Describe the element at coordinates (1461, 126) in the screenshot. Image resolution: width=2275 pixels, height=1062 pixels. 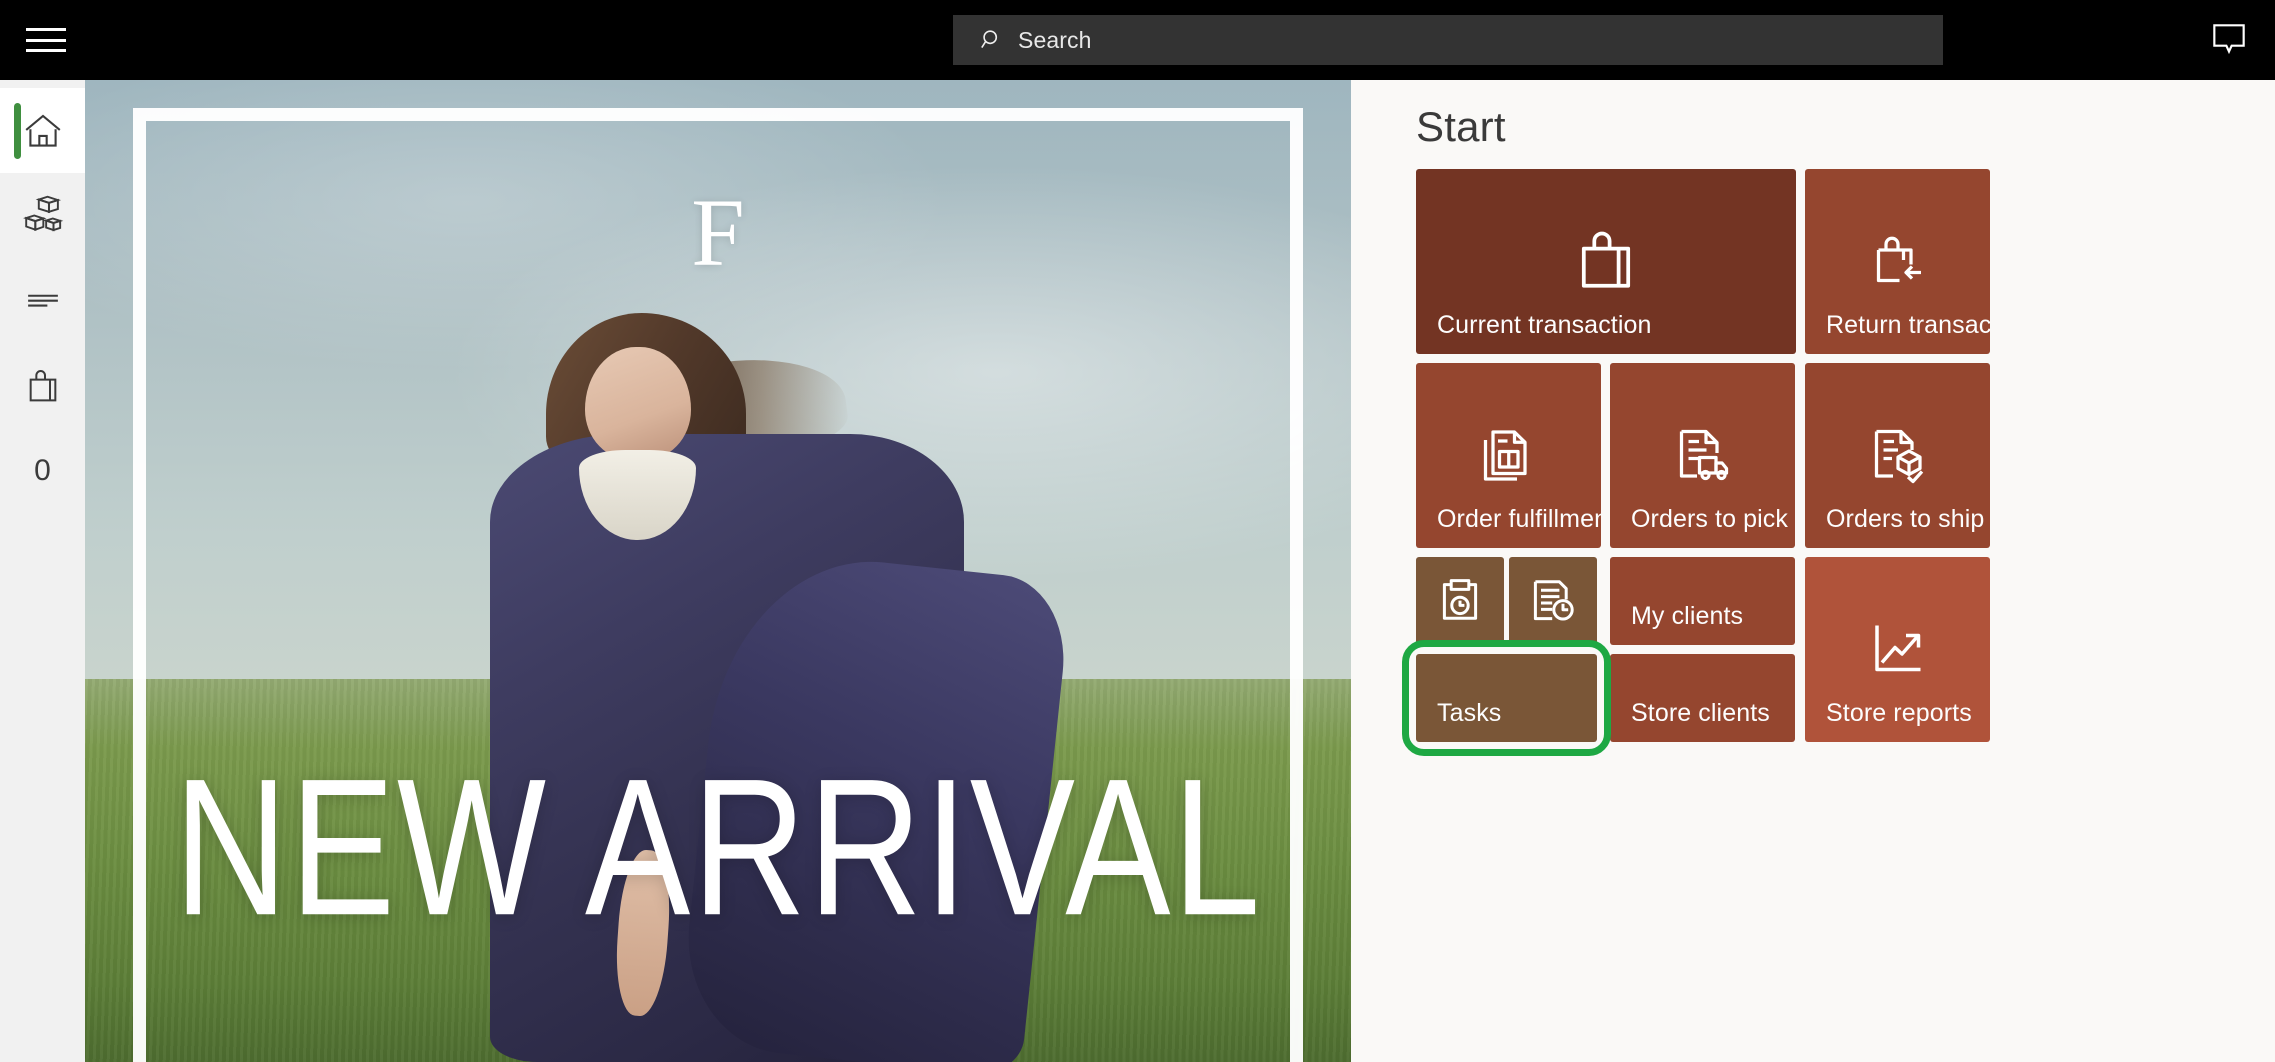
I see `page-title: Start` at that location.